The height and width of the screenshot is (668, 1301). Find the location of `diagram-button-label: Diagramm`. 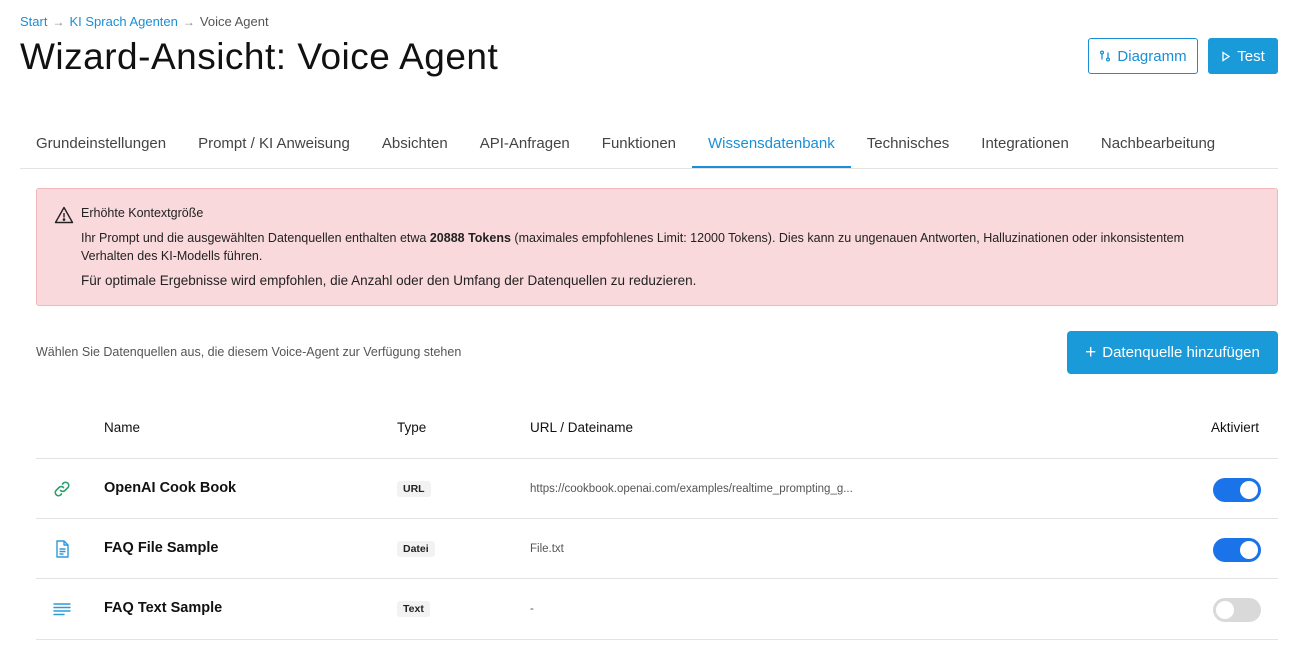

diagram-button-label: Diagramm is located at coordinates (1152, 56).